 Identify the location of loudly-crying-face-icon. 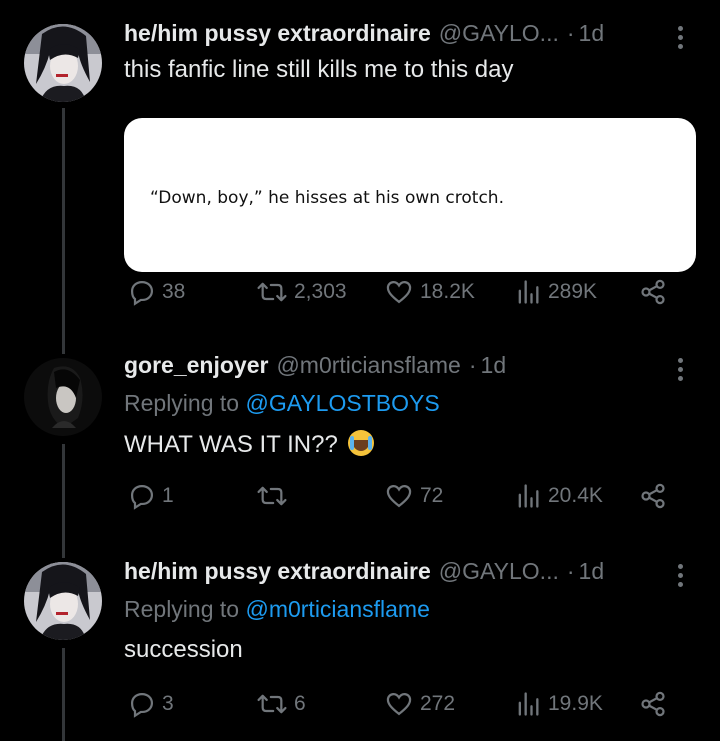
(361, 443).